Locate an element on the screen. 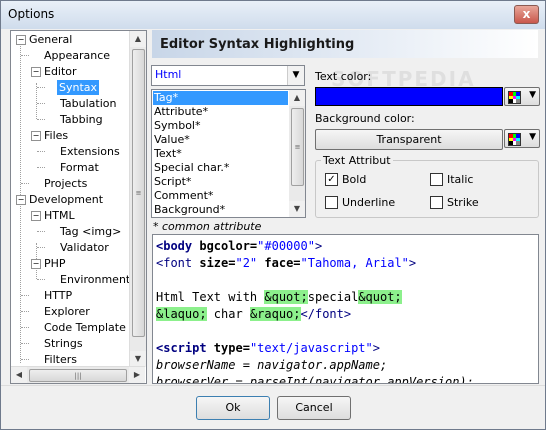  tree-item-editor: Editor is located at coordinates (60, 71).